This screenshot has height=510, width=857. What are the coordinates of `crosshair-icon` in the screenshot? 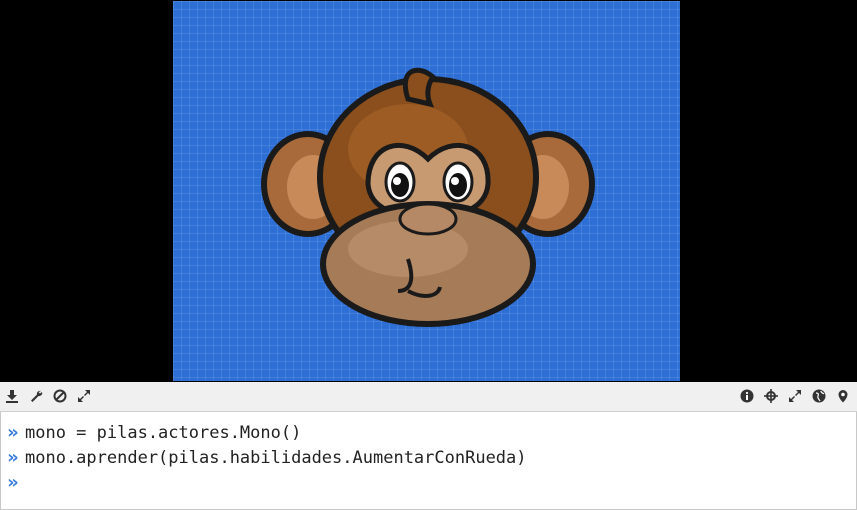 It's located at (771, 396).